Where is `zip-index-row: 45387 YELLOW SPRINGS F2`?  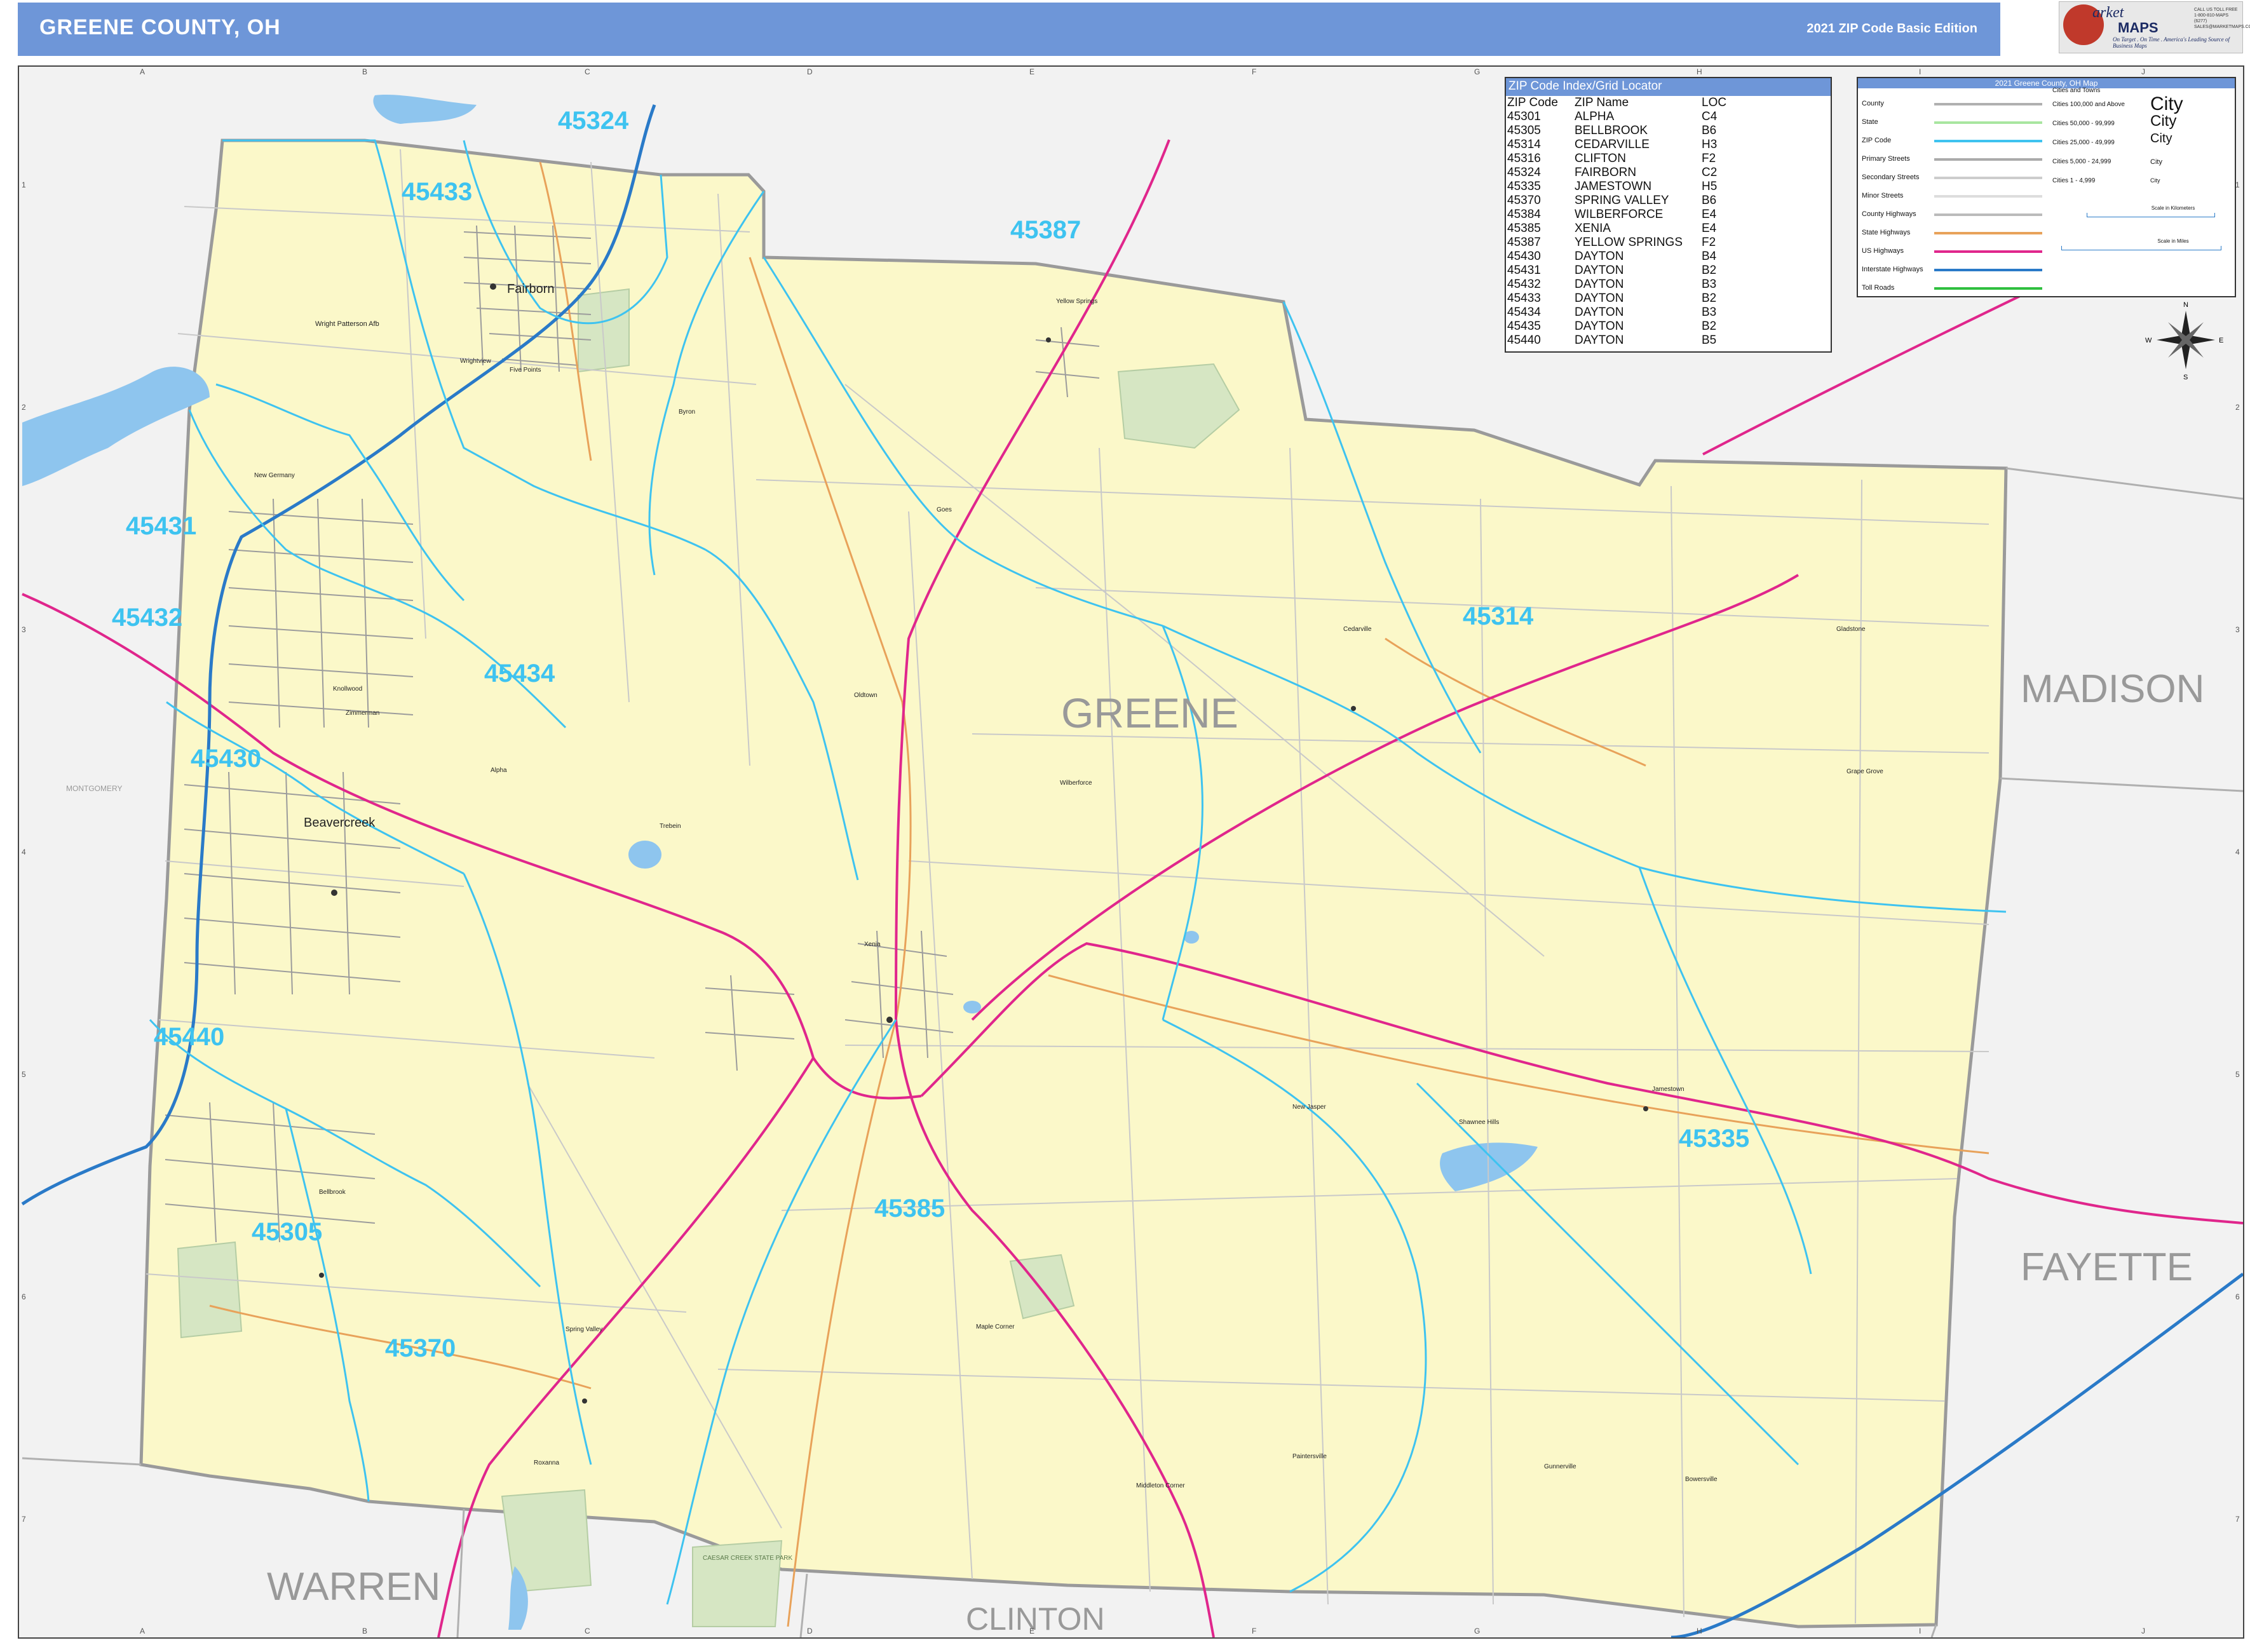
zip-index-row: 45387 YELLOW SPRINGS F2 is located at coordinates (1623, 243).